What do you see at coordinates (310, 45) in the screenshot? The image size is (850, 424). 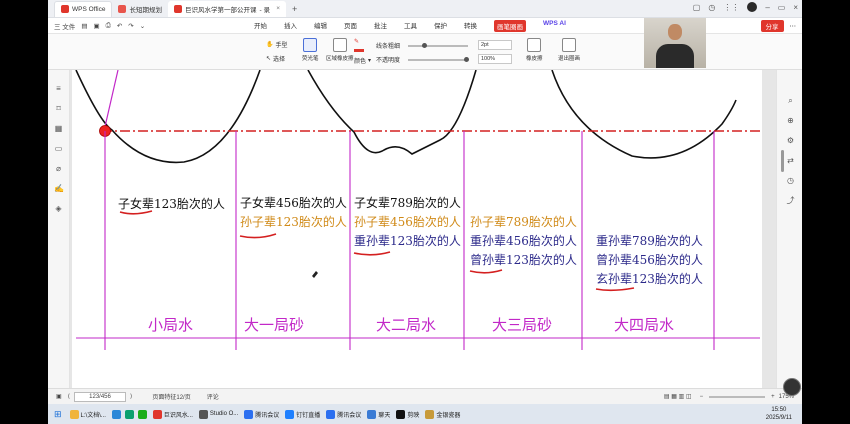 I see `highlighter-icon` at bounding box center [310, 45].